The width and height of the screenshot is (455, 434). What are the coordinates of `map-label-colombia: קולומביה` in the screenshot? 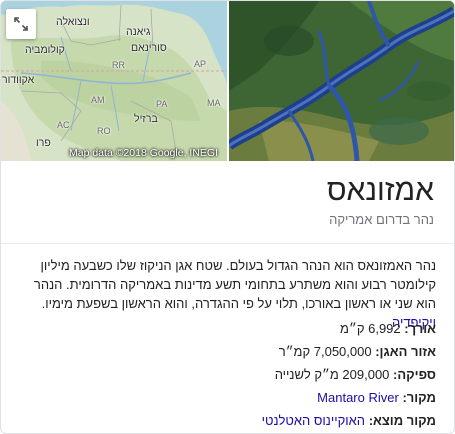 It's located at (45, 50).